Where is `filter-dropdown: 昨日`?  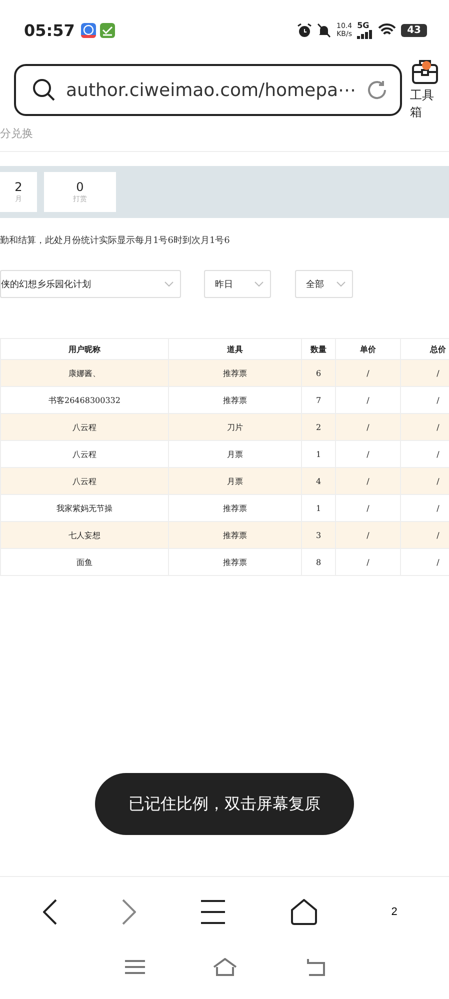 filter-dropdown: 昨日 is located at coordinates (237, 284).